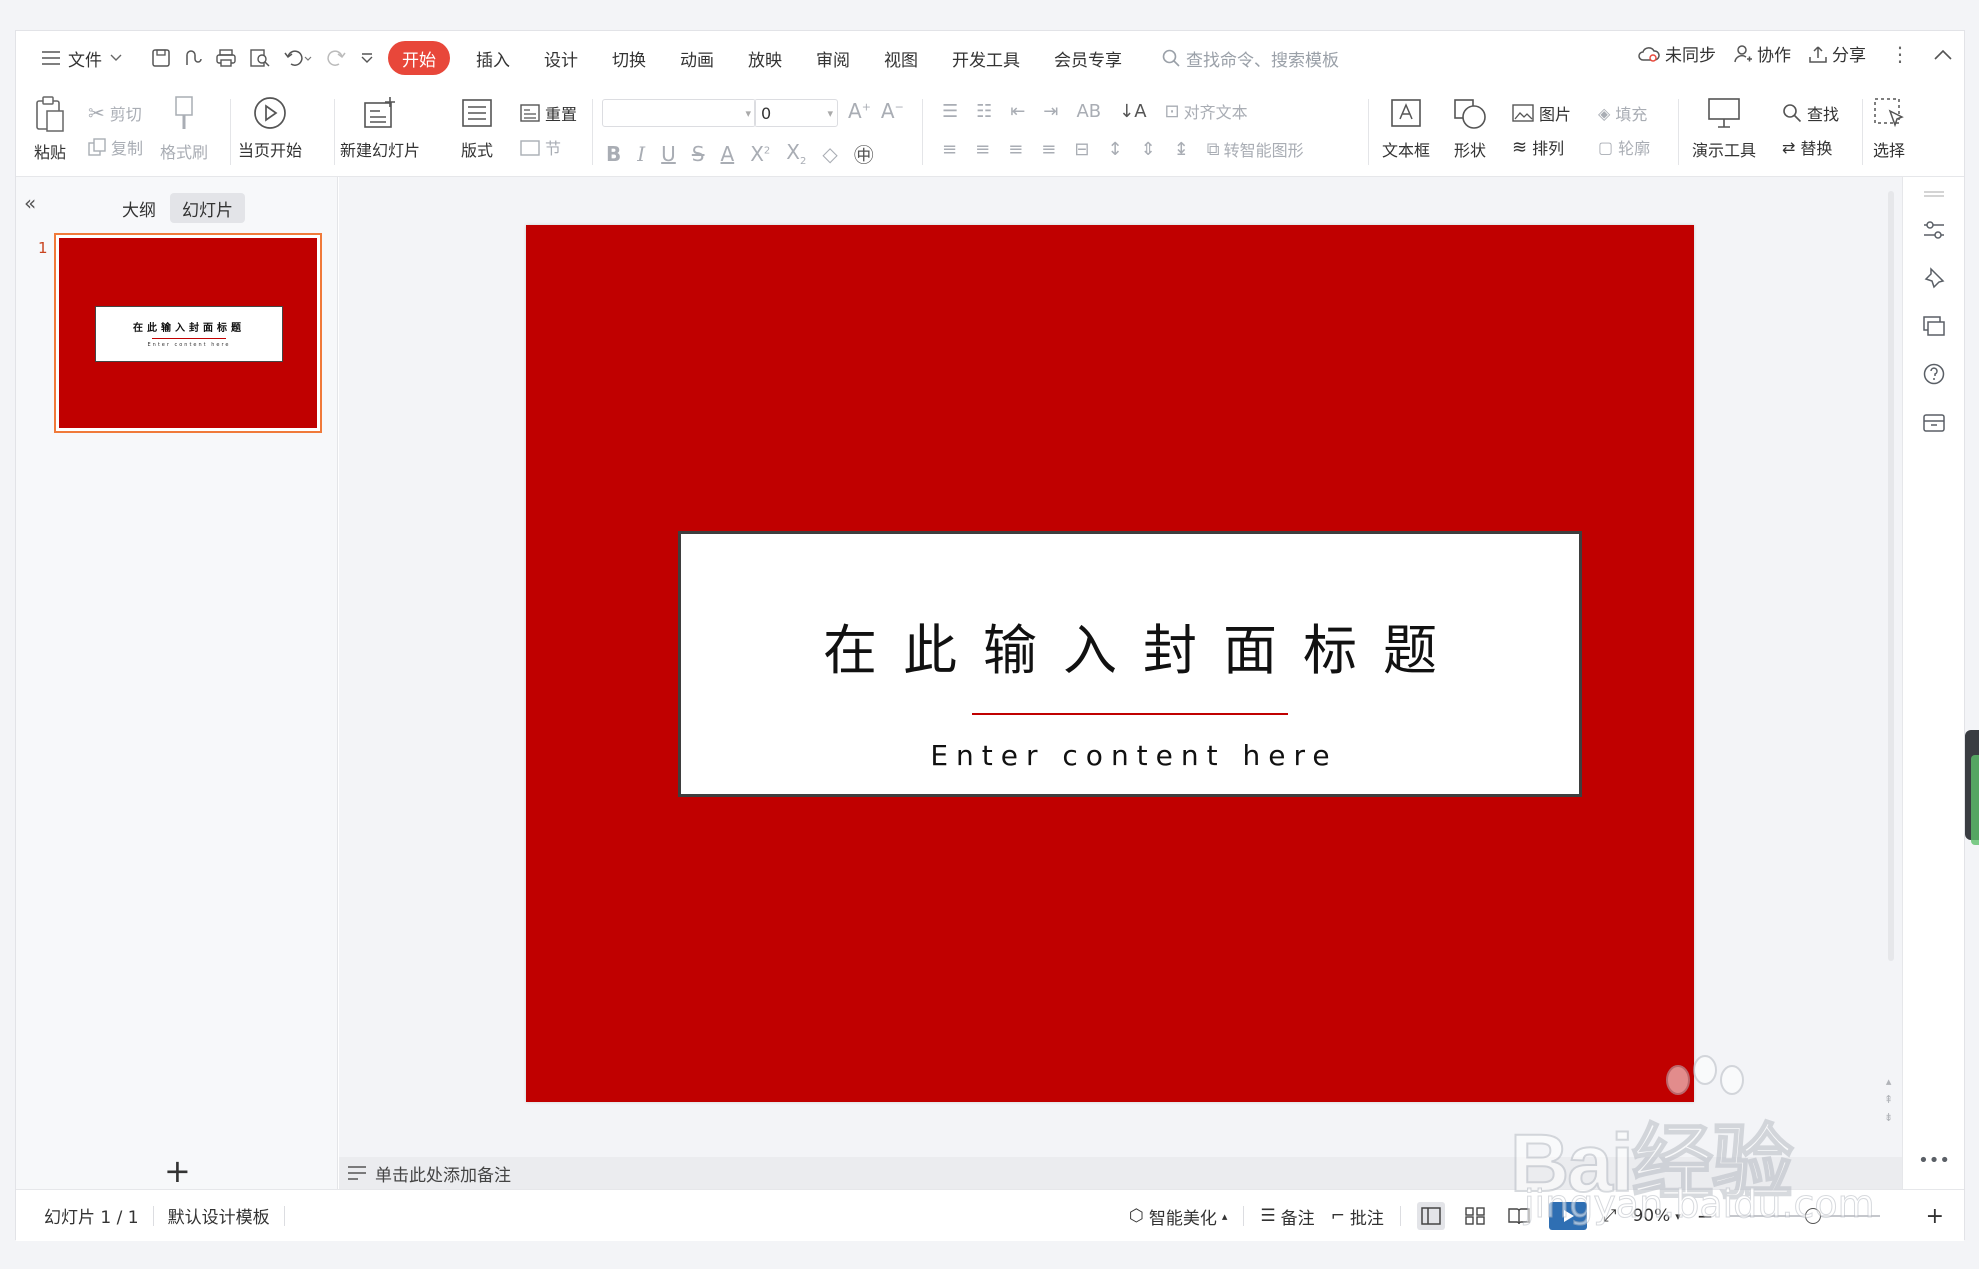  What do you see at coordinates (419, 58) in the screenshot?
I see `tab-home: 开始` at bounding box center [419, 58].